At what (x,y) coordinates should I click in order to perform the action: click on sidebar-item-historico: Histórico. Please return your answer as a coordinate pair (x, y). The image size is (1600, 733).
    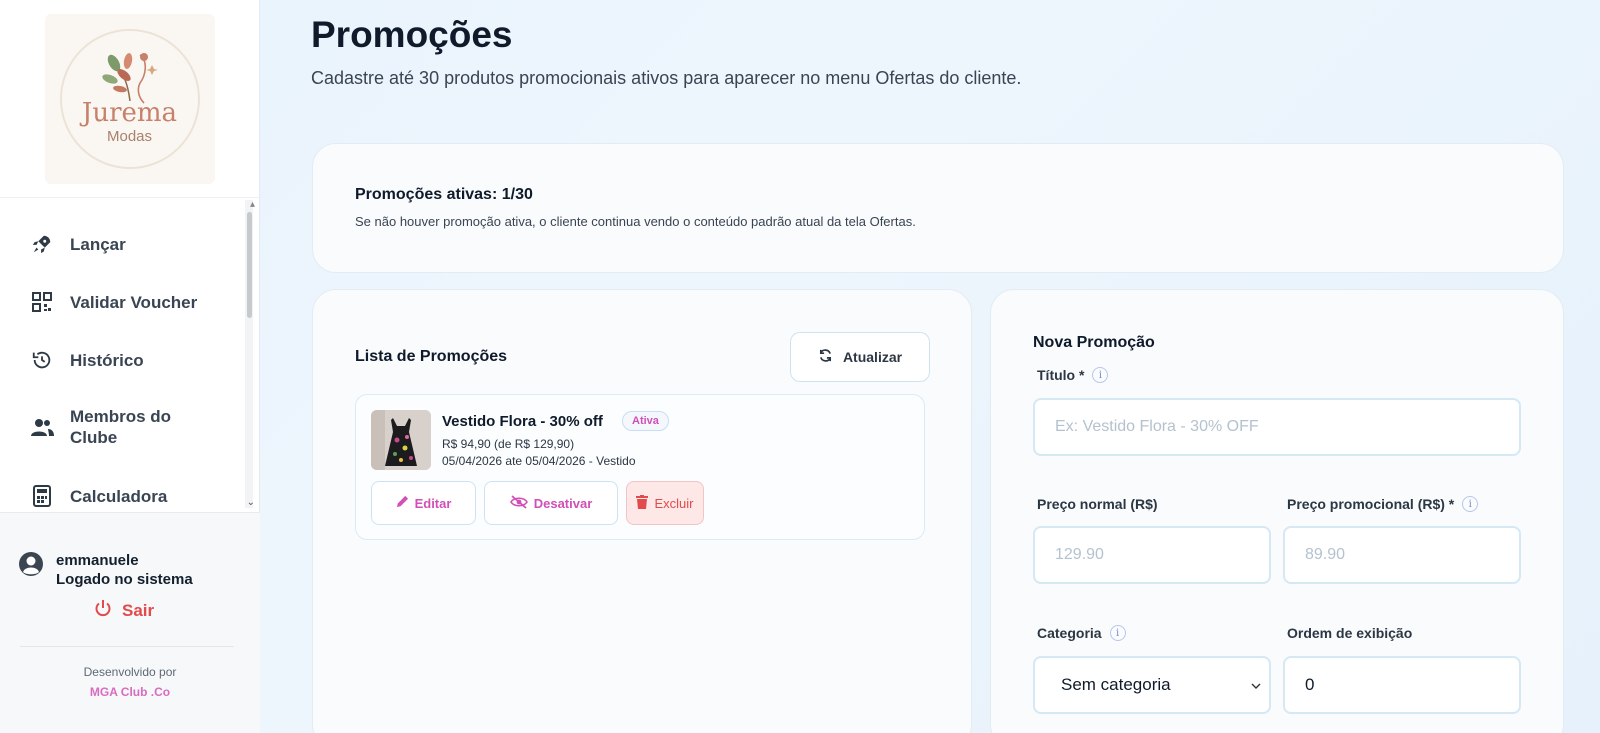
    Looking at the image, I should click on (87, 360).